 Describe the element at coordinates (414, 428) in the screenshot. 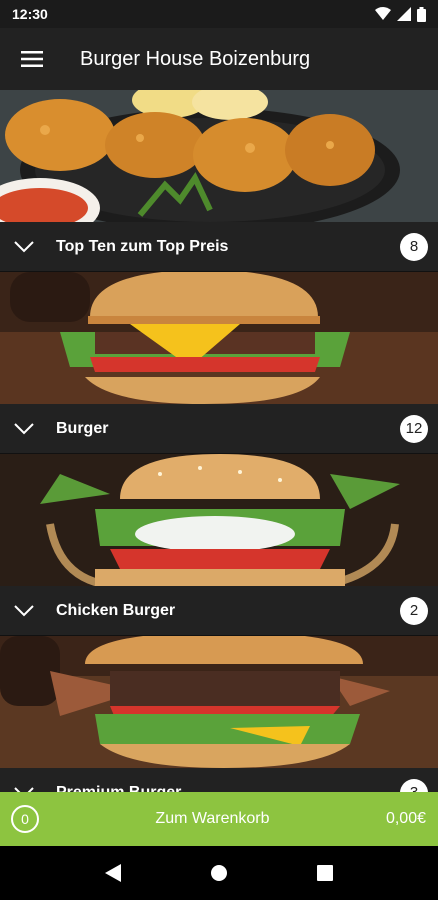

I see `category-count-badge: 12` at that location.